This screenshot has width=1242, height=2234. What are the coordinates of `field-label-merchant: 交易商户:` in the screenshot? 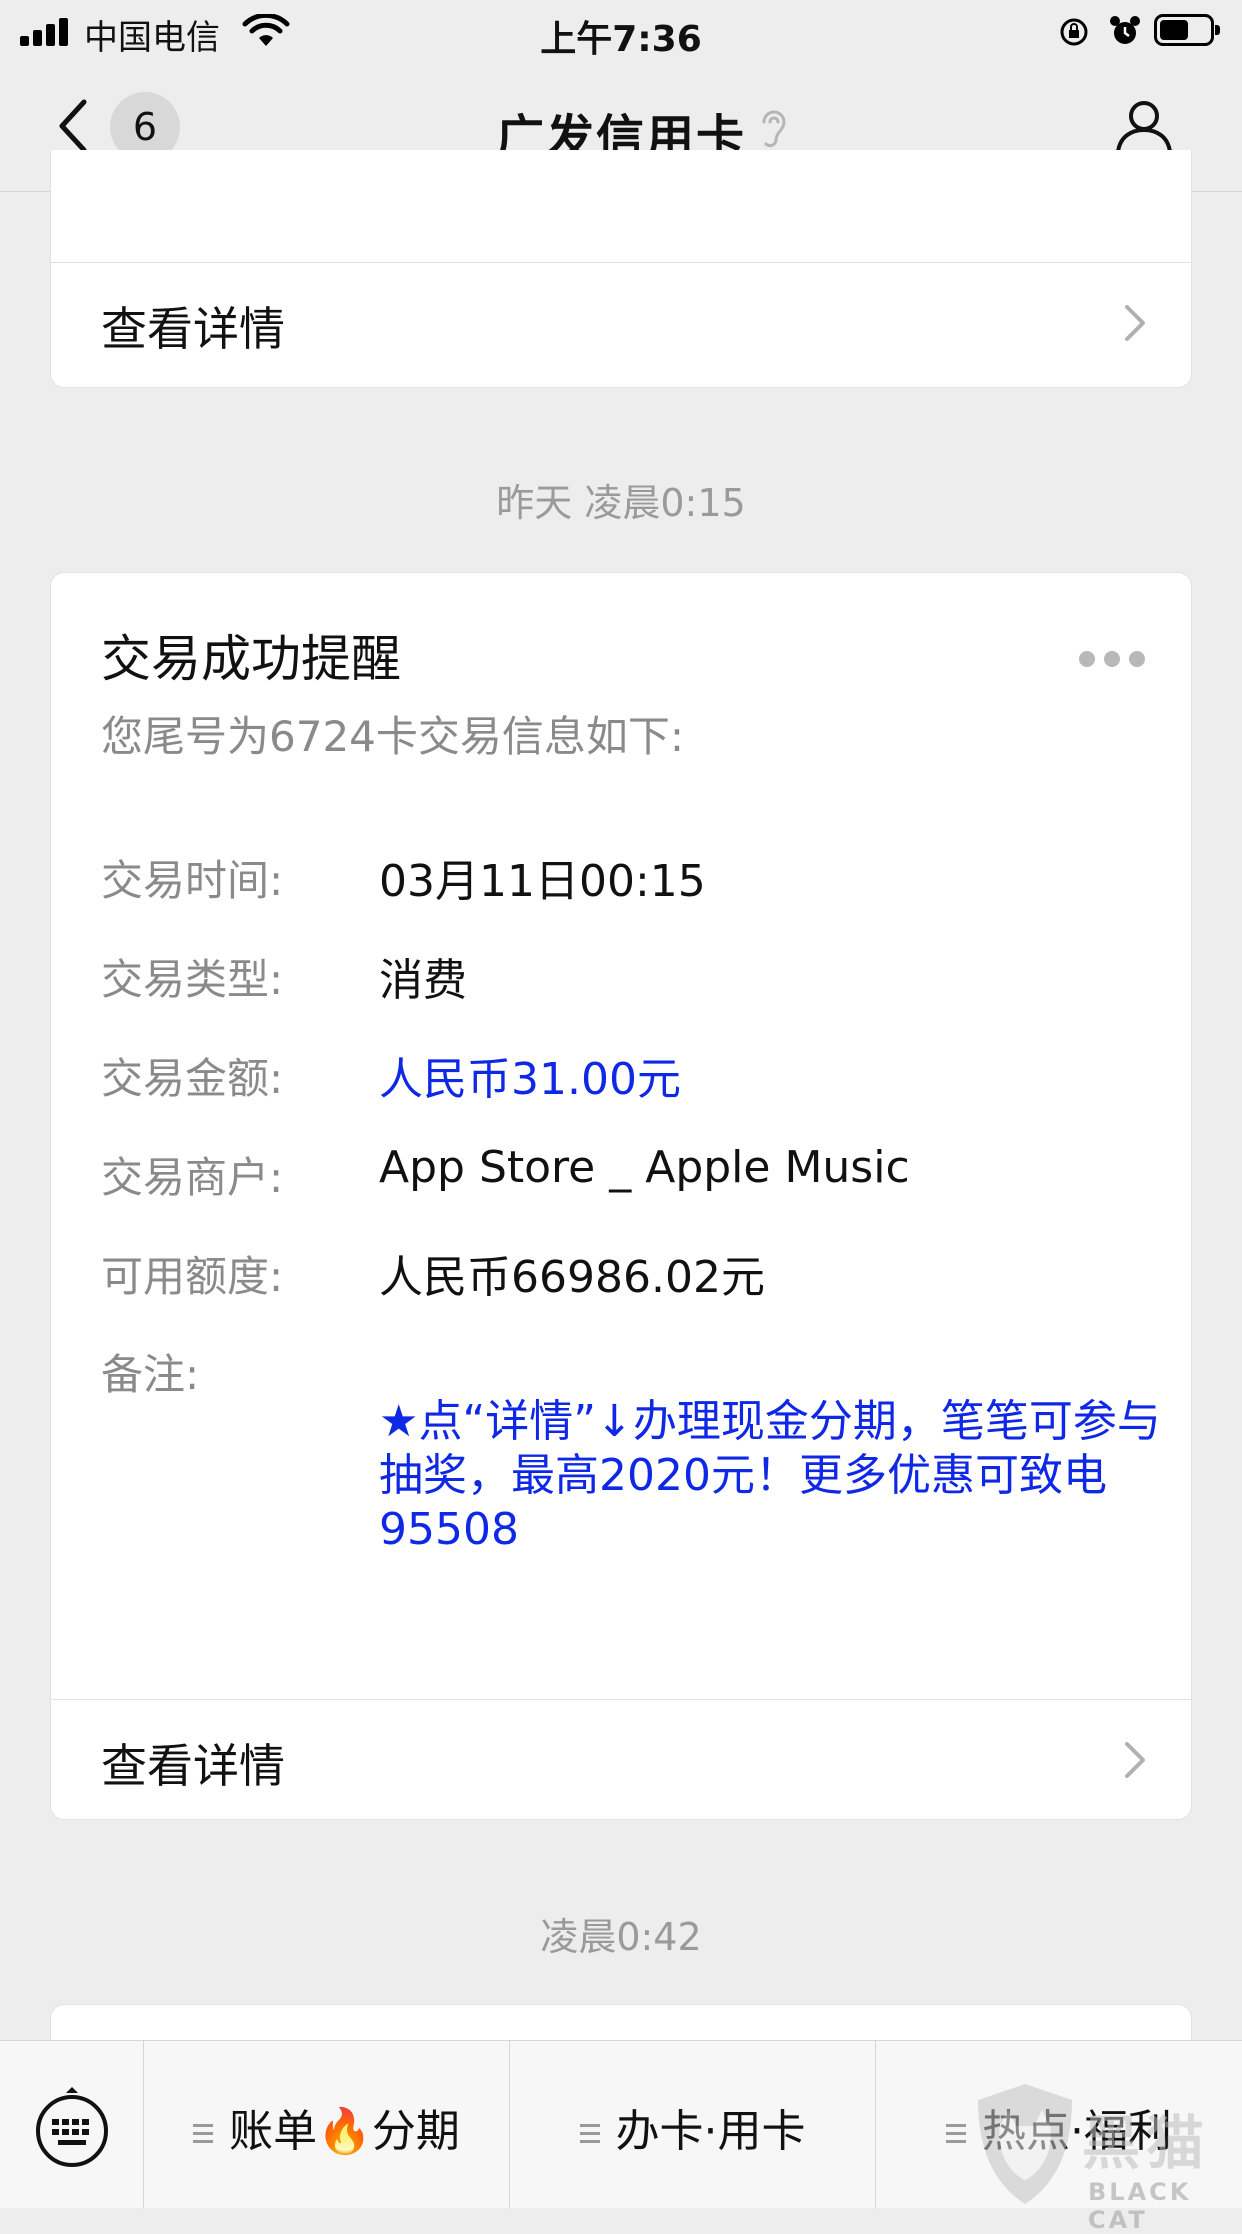 It's located at (192, 1177).